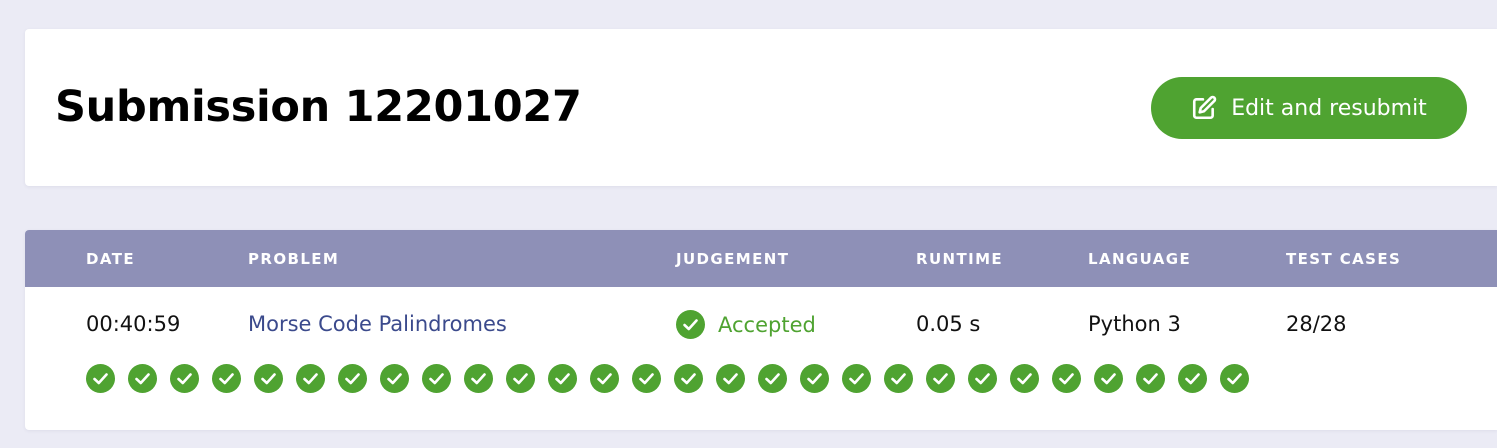 This screenshot has width=1497, height=448. Describe the element at coordinates (667, 378) in the screenshot. I see `test-case-results` at that location.